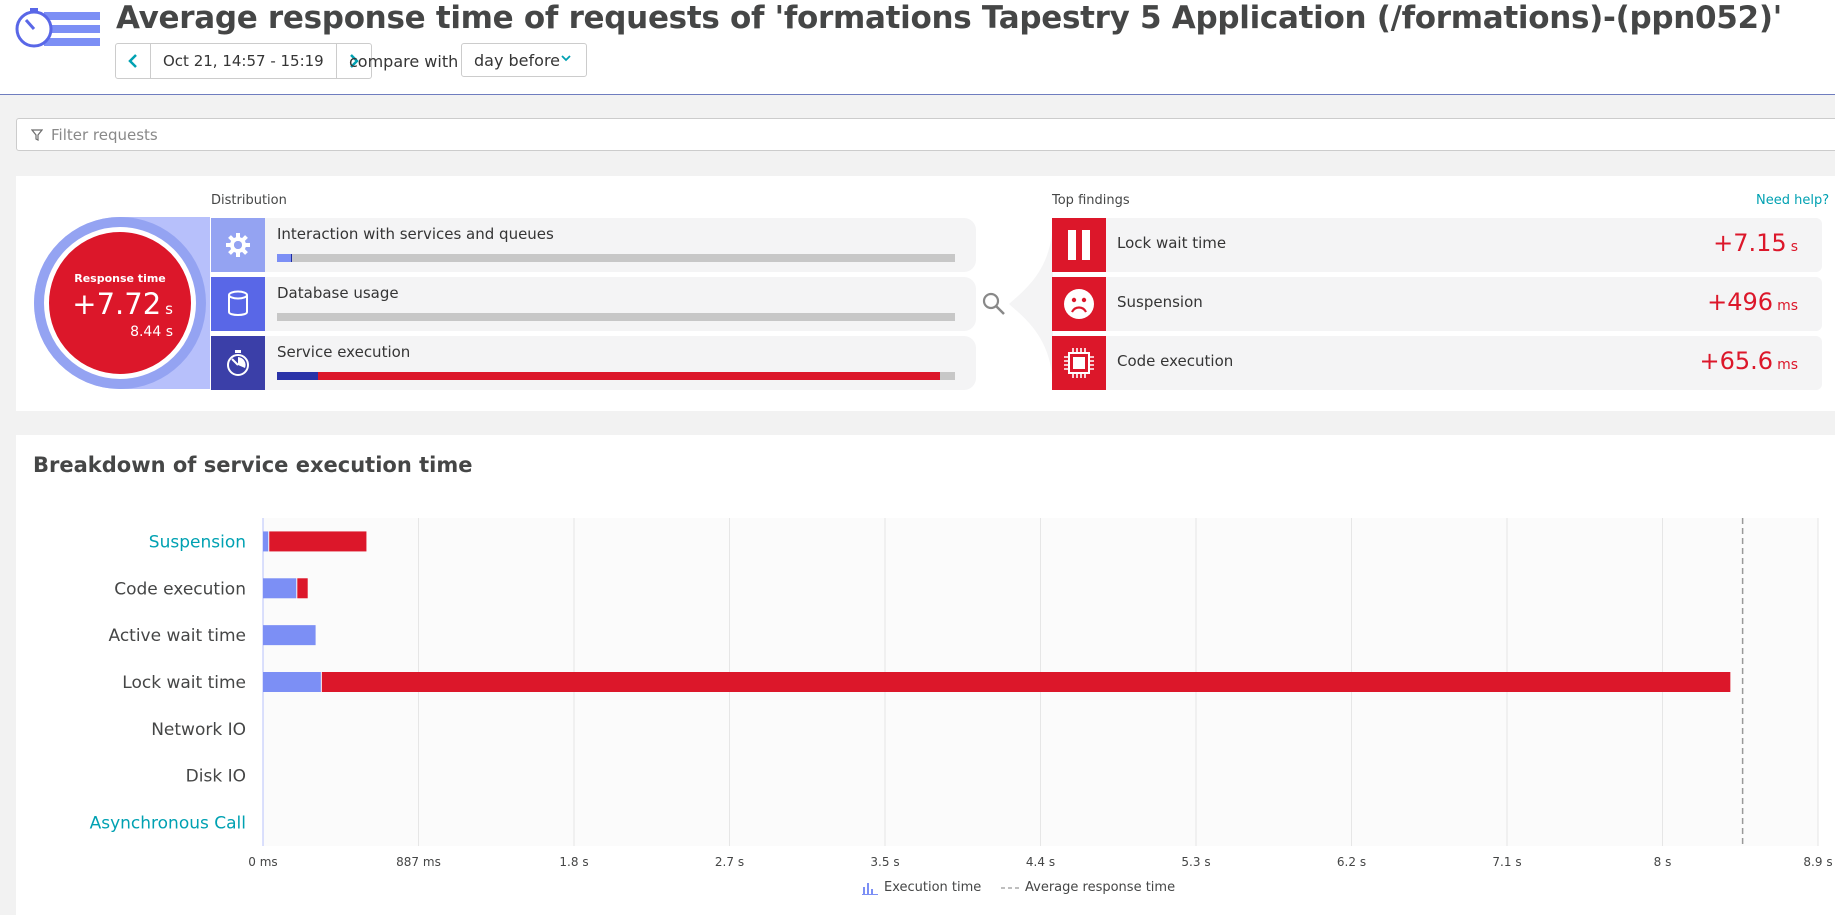 This screenshot has height=915, width=1835. I want to click on category-label: Asynchronous Call, so click(168, 824).